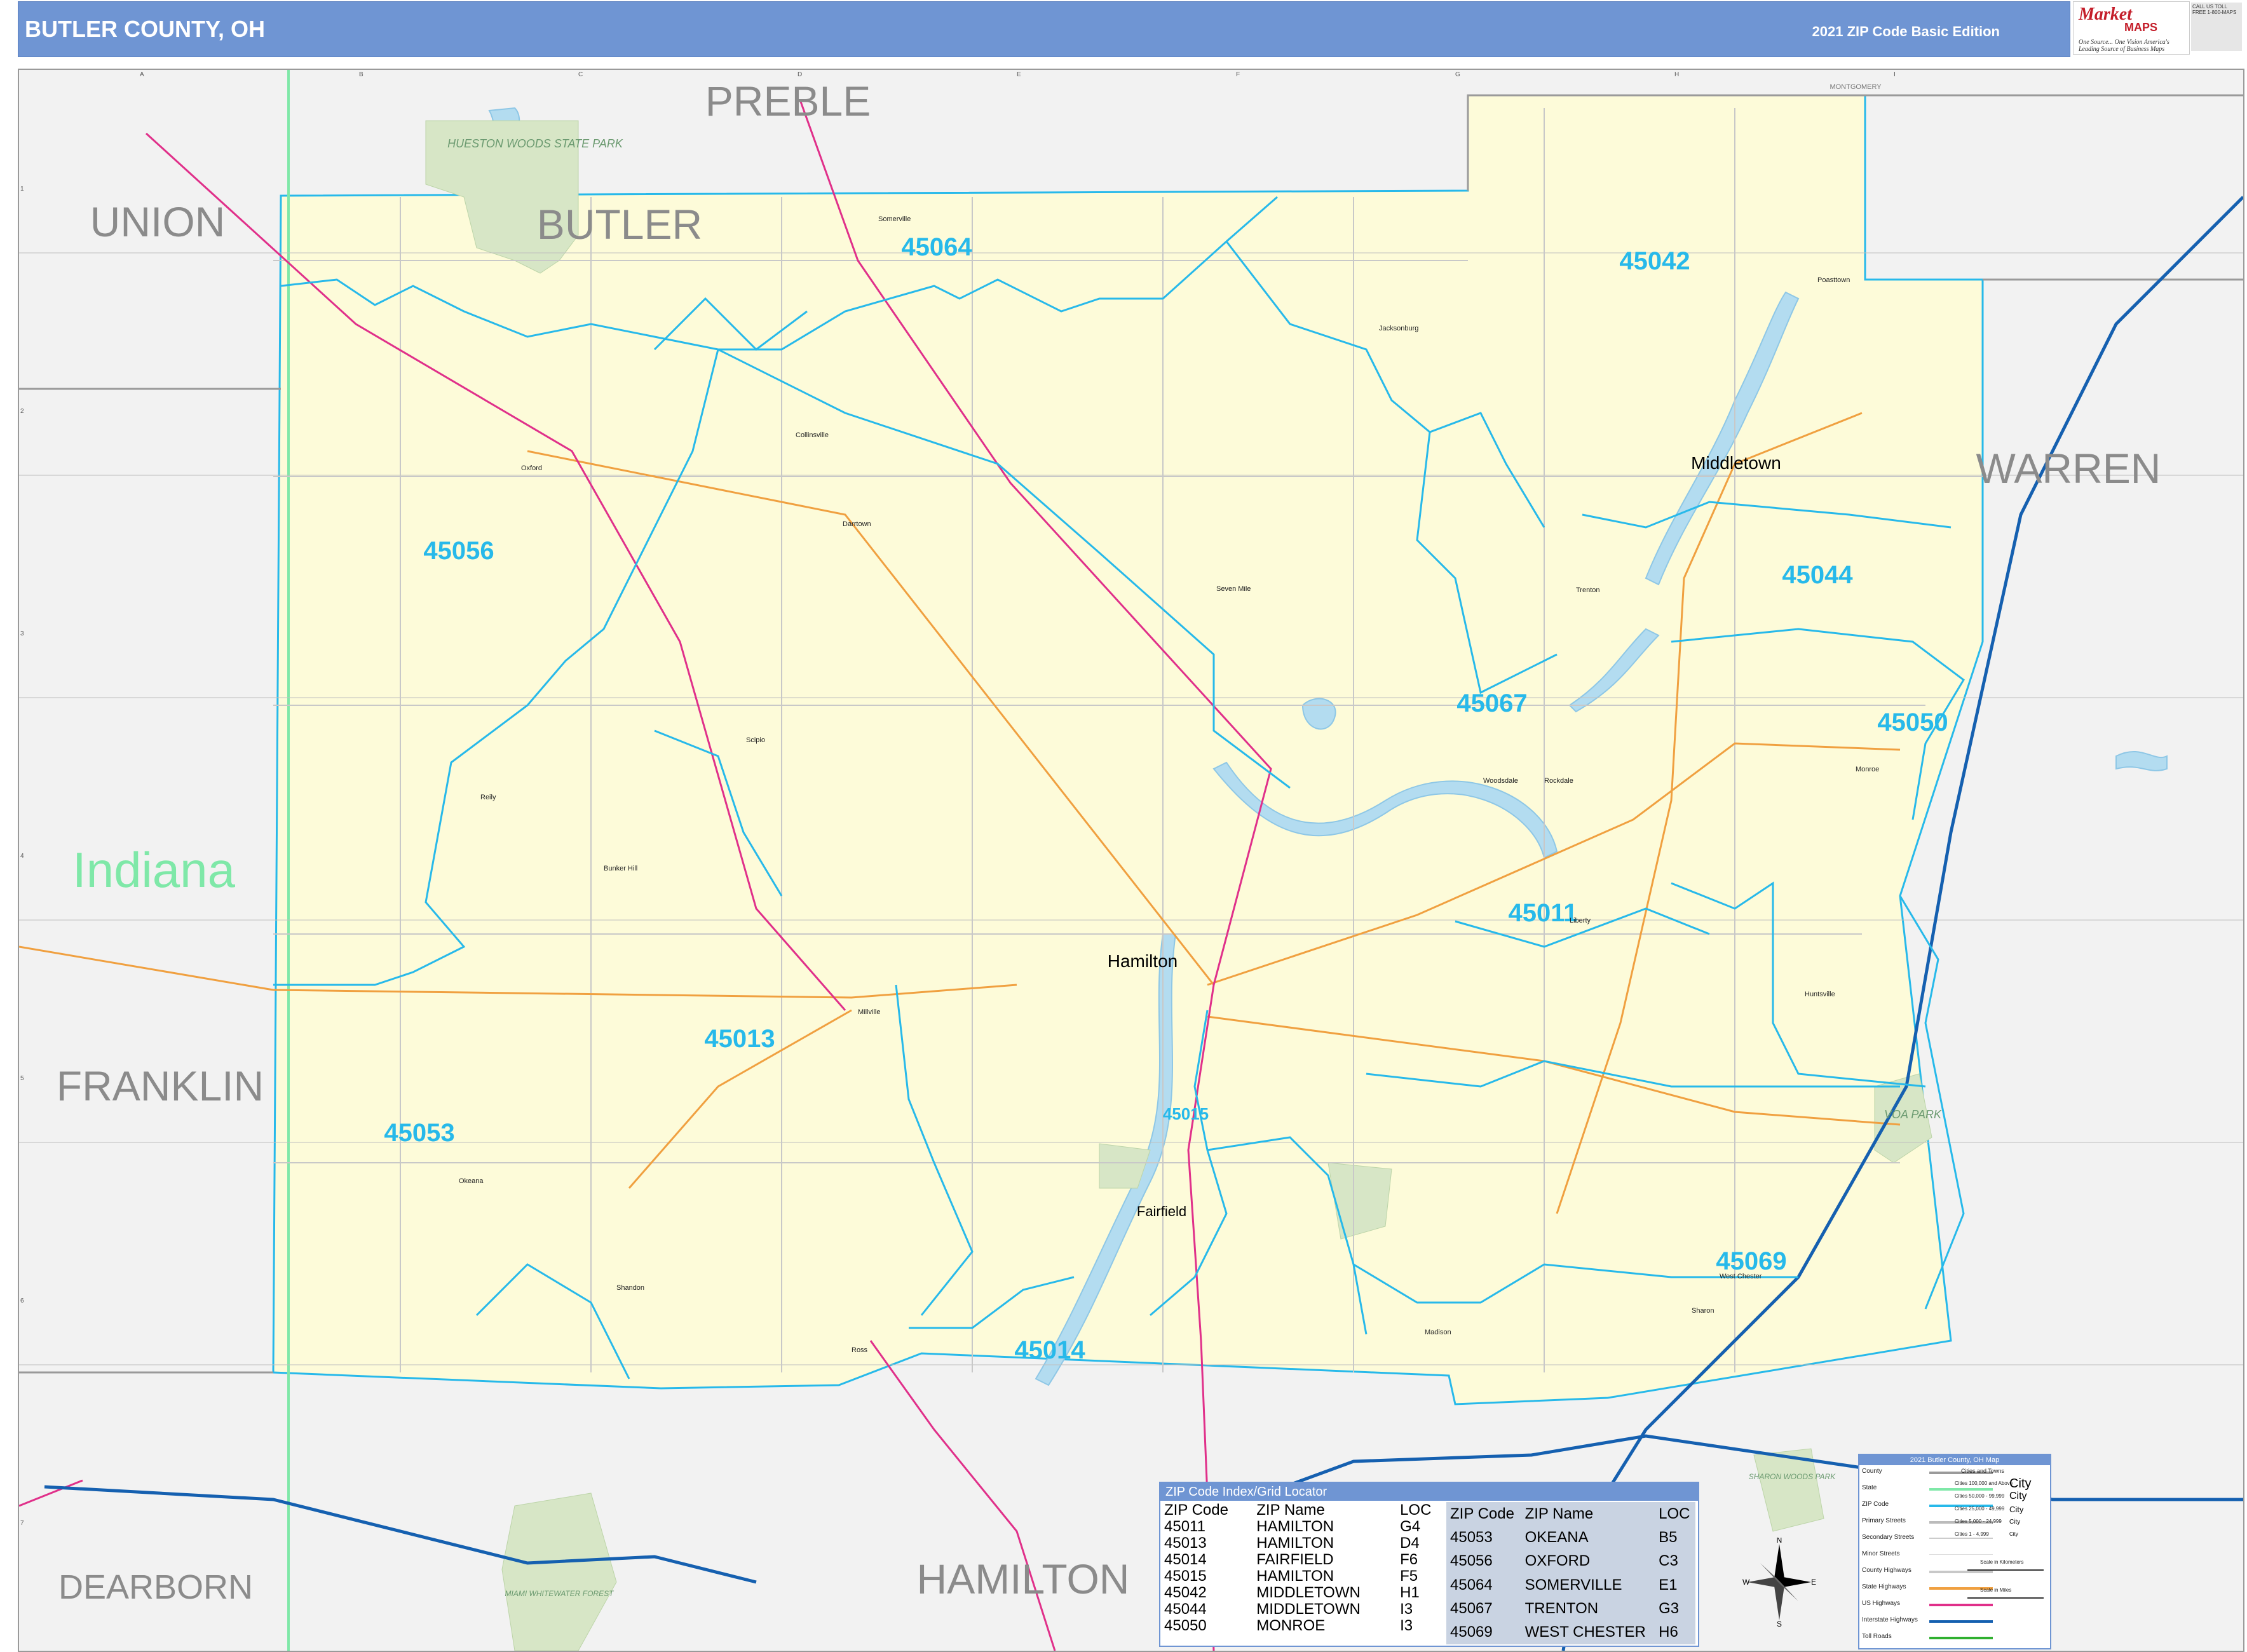 The height and width of the screenshot is (1652, 2247). I want to click on compass-e: E, so click(1813, 1583).